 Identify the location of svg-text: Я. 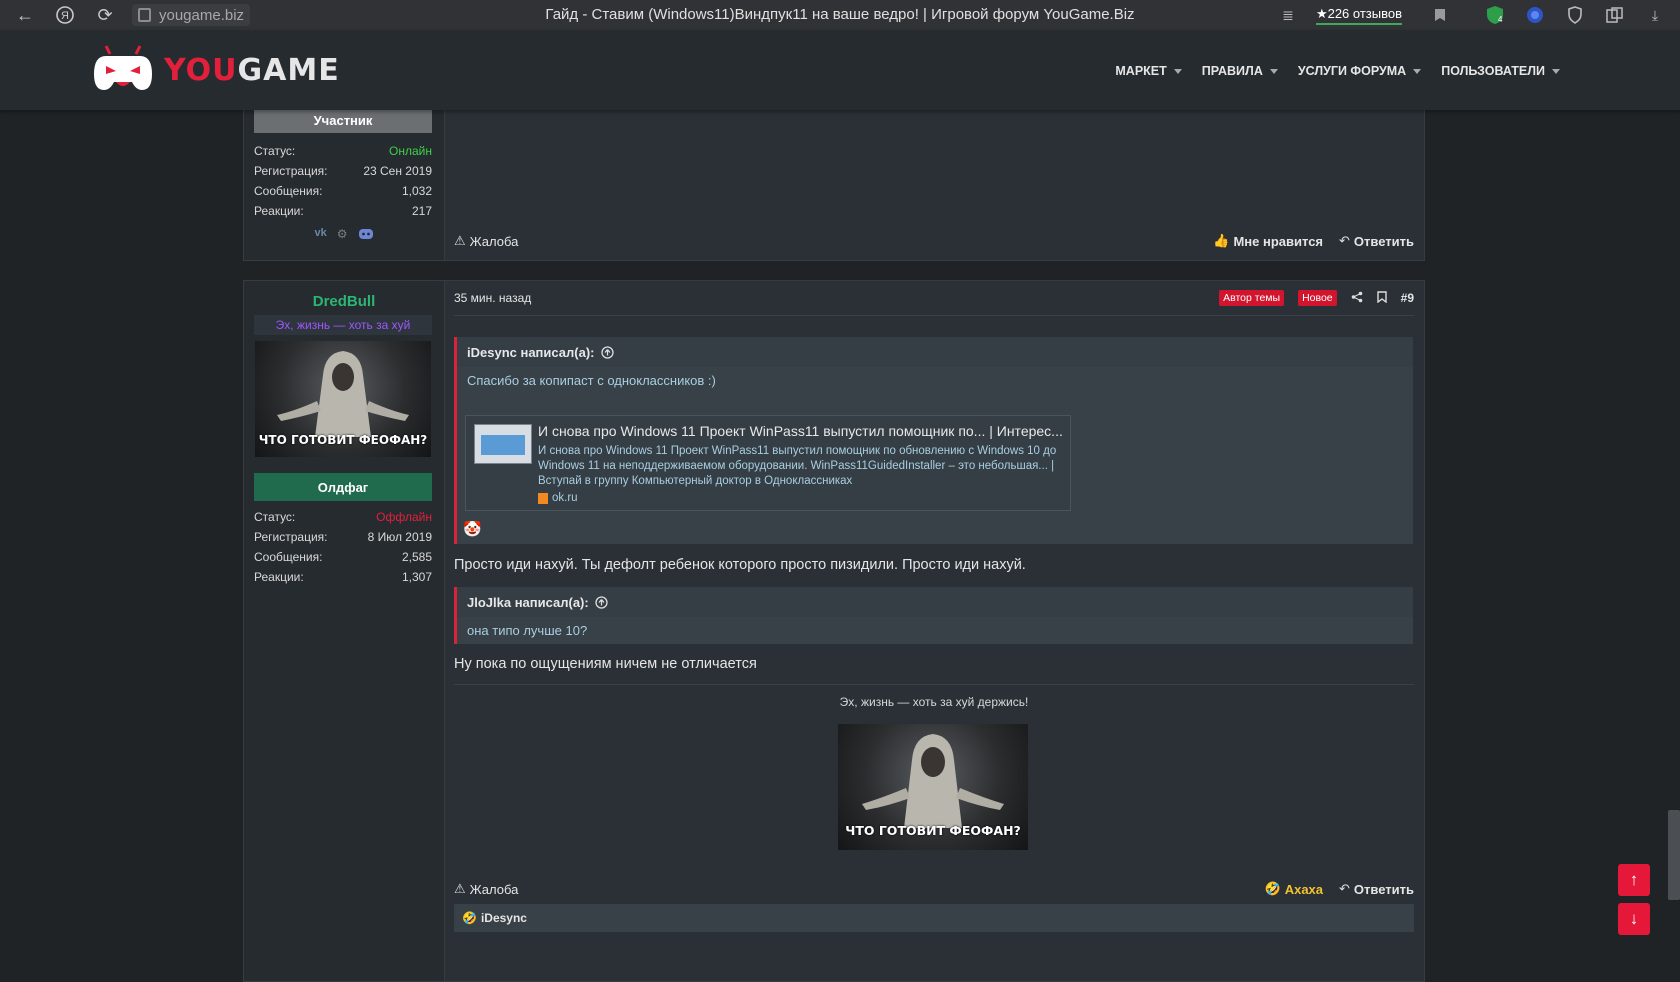
(65, 16).